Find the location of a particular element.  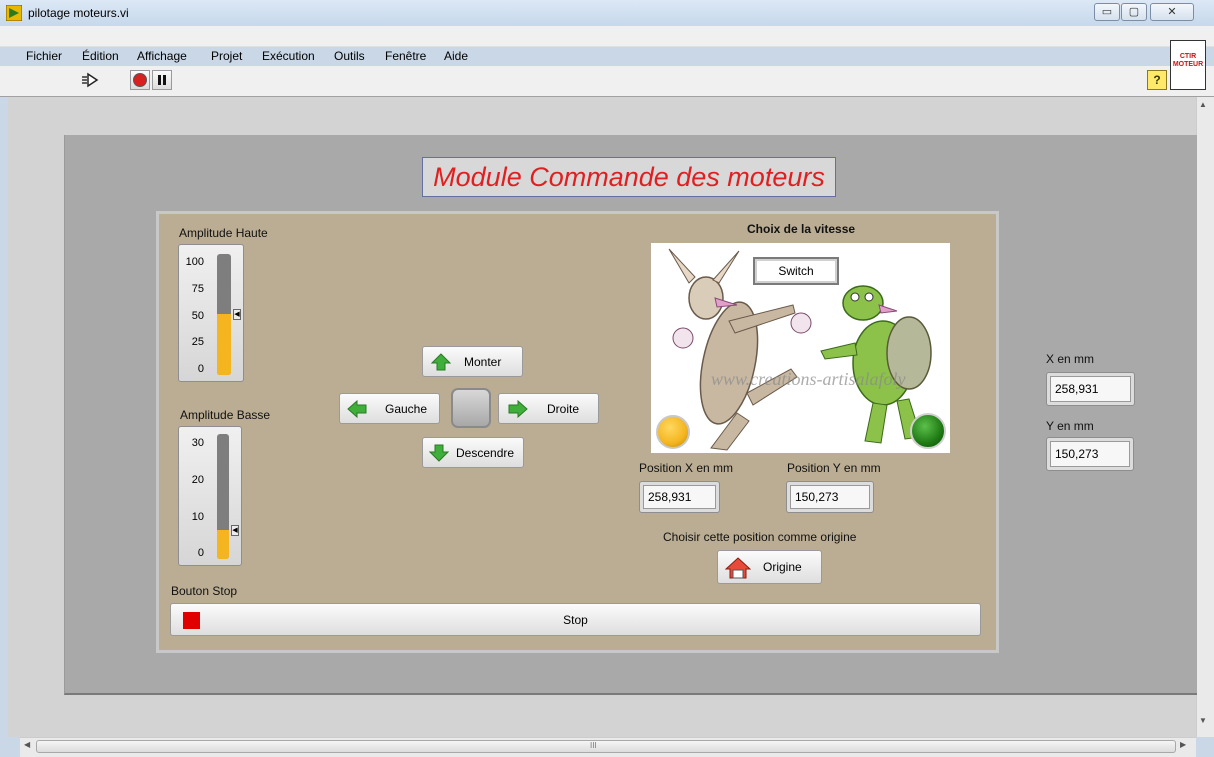

labview-vi-icon is located at coordinates (14, 13).